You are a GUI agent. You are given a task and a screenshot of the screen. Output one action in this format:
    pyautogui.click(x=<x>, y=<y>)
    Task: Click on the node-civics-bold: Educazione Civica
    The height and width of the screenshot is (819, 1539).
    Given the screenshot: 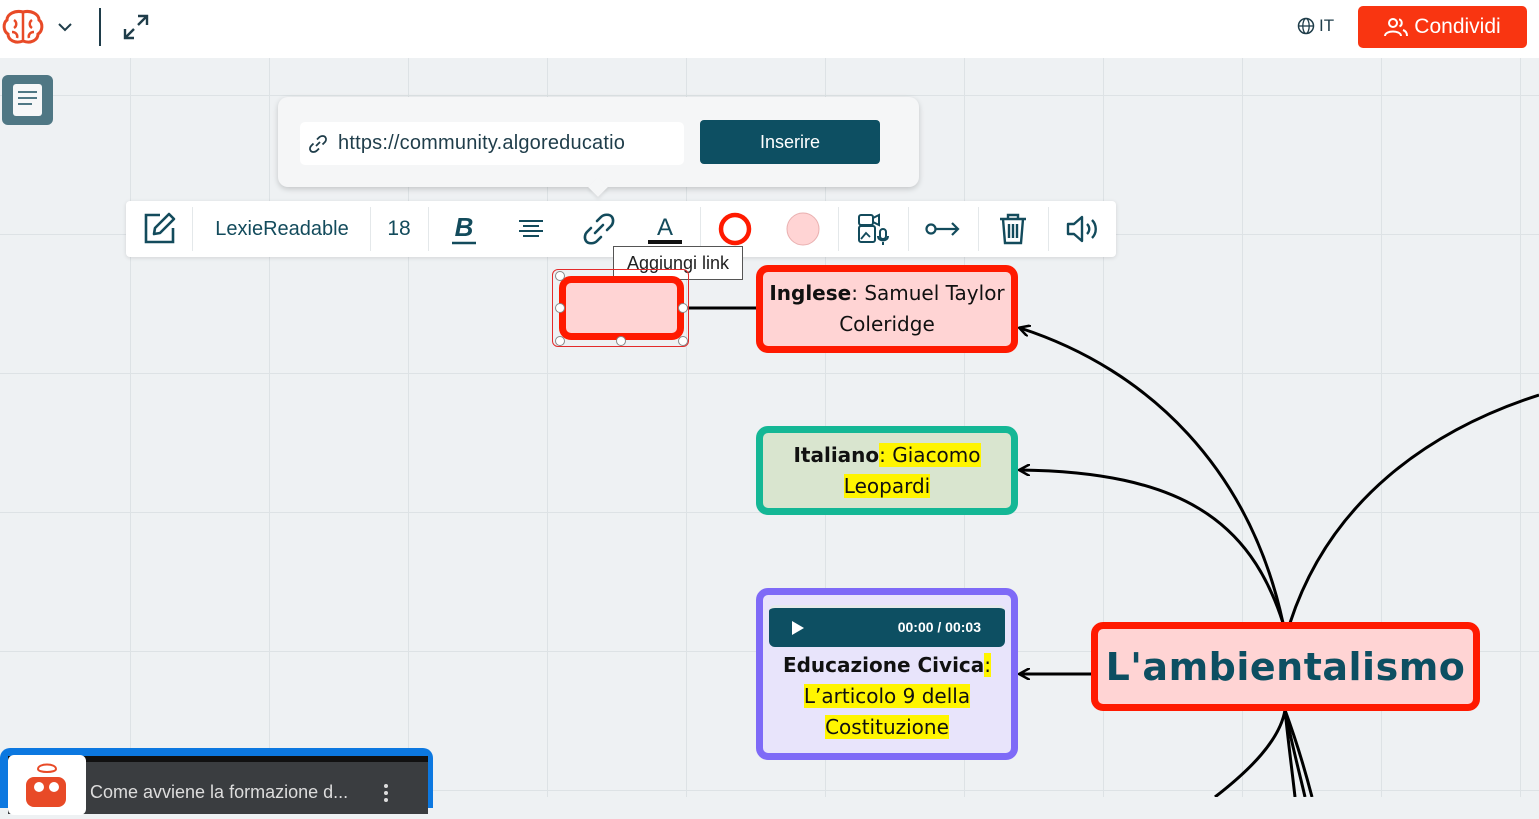 What is the action you would take?
    pyautogui.click(x=883, y=665)
    